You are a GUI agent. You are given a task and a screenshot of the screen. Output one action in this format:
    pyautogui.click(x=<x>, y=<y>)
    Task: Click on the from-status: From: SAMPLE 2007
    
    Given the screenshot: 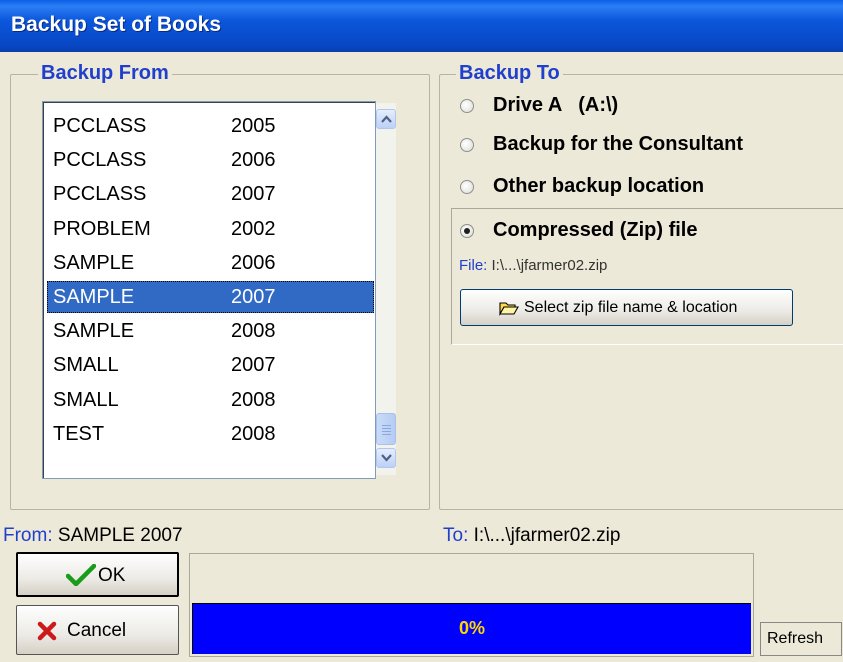 What is the action you would take?
    pyautogui.click(x=93, y=536)
    